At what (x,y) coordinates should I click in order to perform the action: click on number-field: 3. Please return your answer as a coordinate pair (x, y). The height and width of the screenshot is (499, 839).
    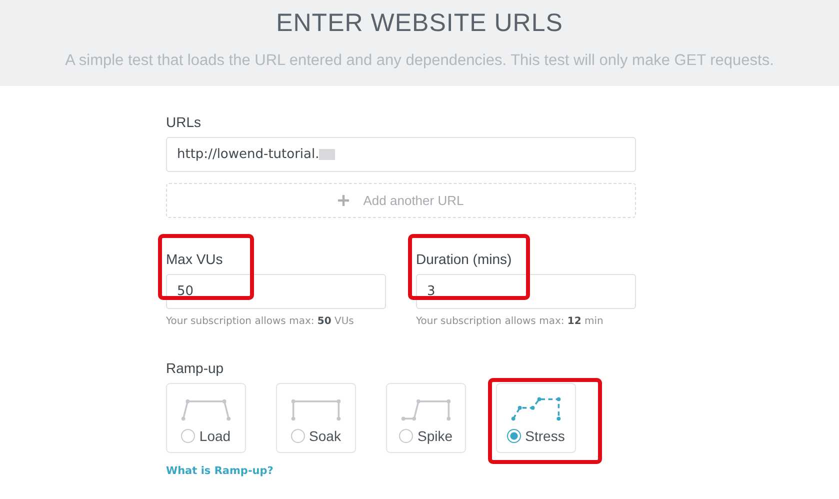
    Looking at the image, I should click on (526, 291).